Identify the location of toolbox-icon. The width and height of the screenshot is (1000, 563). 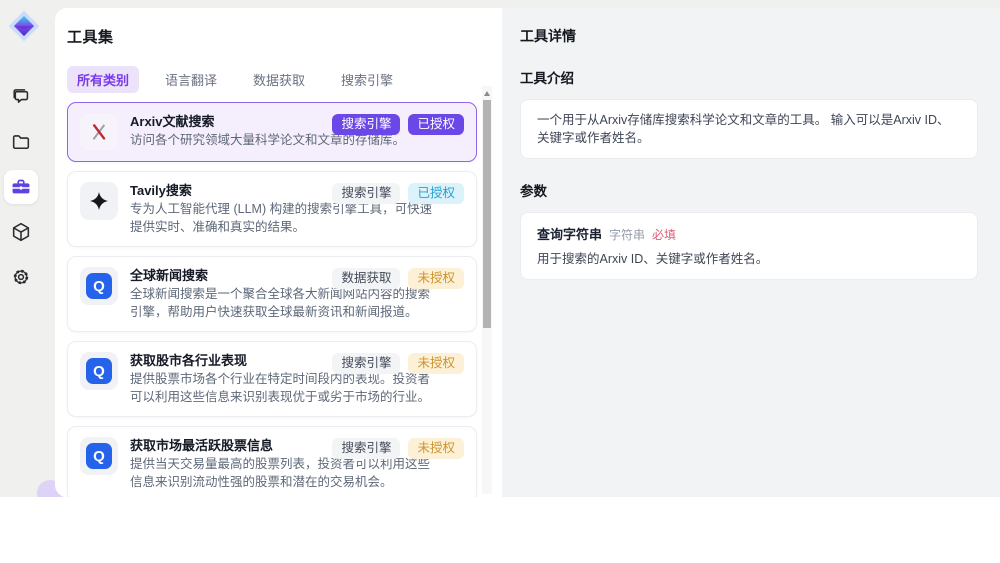
(21, 186).